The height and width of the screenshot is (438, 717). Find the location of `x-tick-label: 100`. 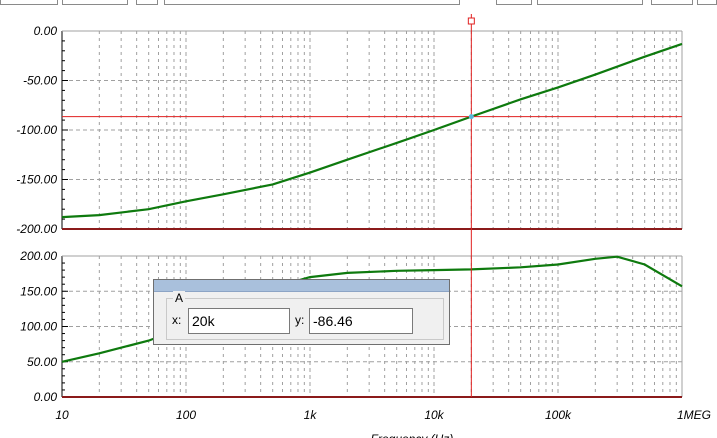

x-tick-label: 100 is located at coordinates (186, 415).